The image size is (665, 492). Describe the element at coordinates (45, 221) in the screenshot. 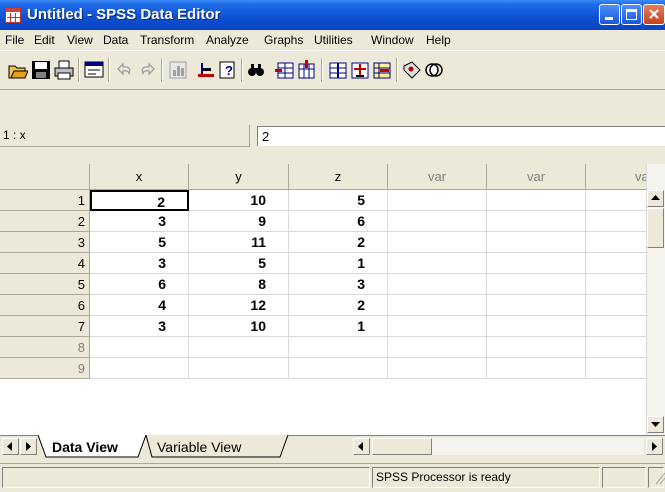

I see `row-header: 2` at that location.